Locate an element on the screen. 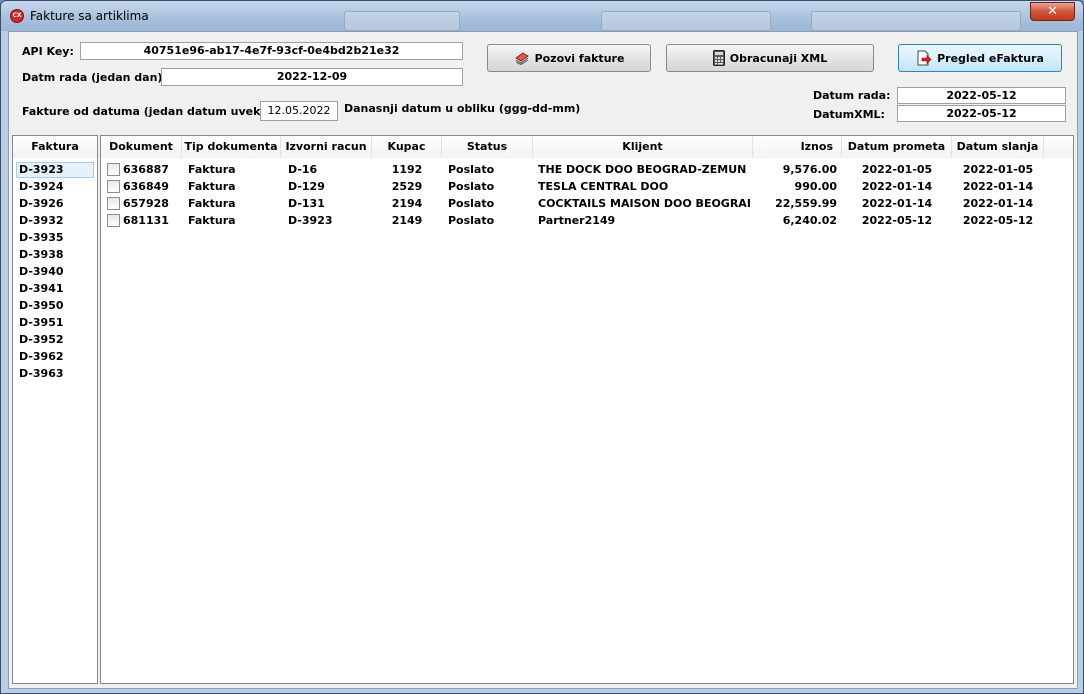  cell-dokument: 657928 is located at coordinates (146, 203).